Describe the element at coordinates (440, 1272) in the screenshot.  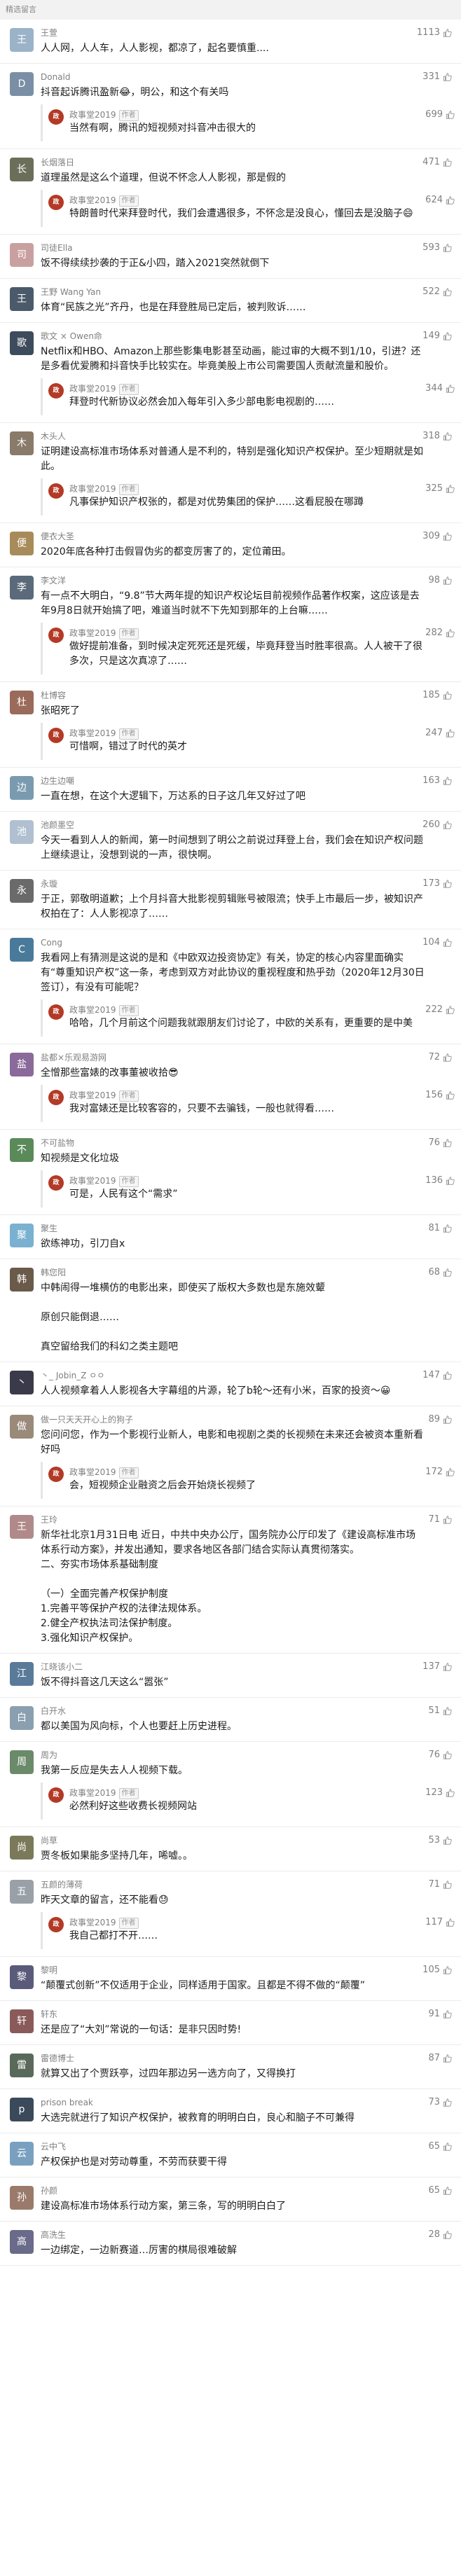
I see `like-button: 68` at that location.